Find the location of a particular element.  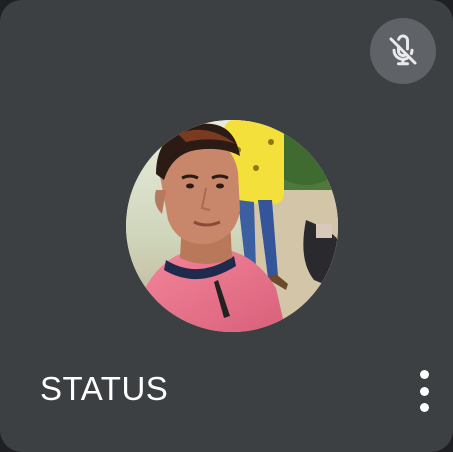

more-vert-icon-dot-bottom is located at coordinates (424, 407).